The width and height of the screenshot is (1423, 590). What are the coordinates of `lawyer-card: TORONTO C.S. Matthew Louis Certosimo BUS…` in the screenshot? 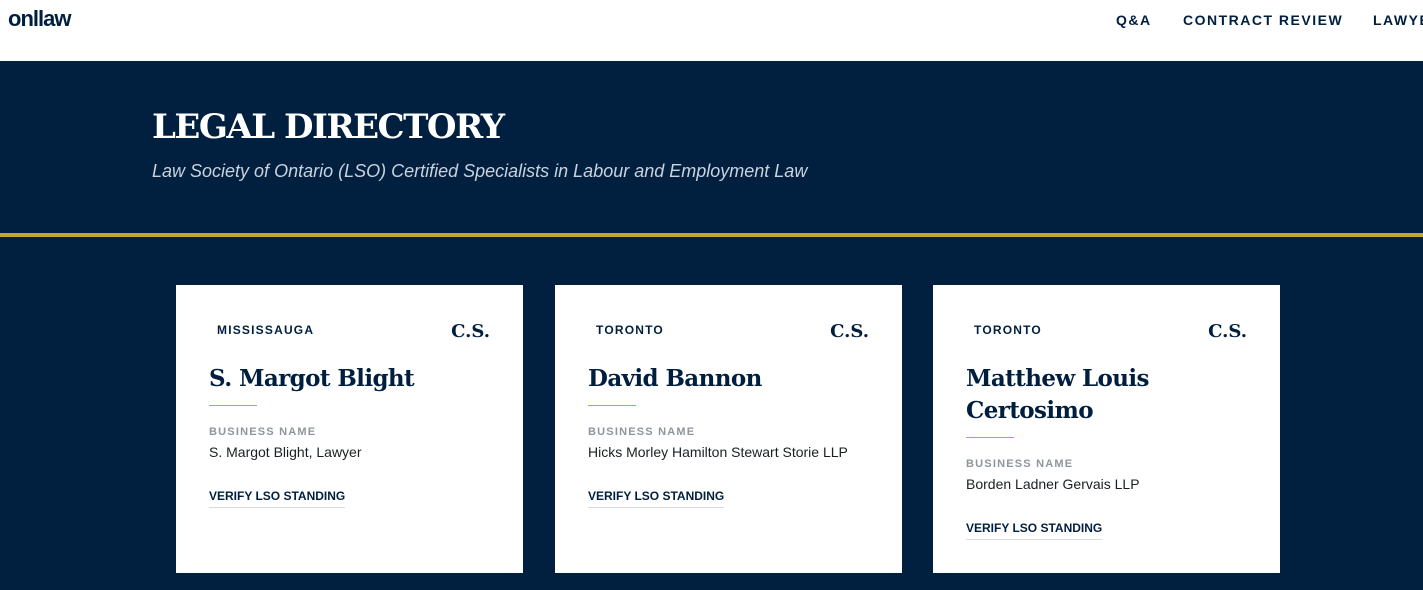 It's located at (1106, 429).